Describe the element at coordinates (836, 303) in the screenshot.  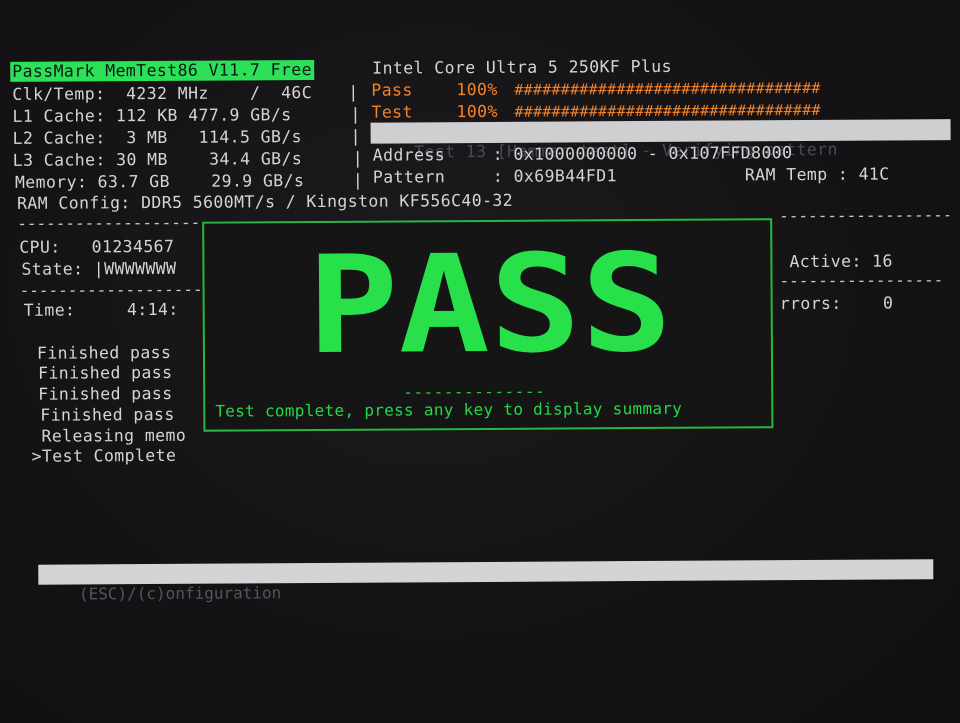
I see `error-count: rrors: 0` at that location.